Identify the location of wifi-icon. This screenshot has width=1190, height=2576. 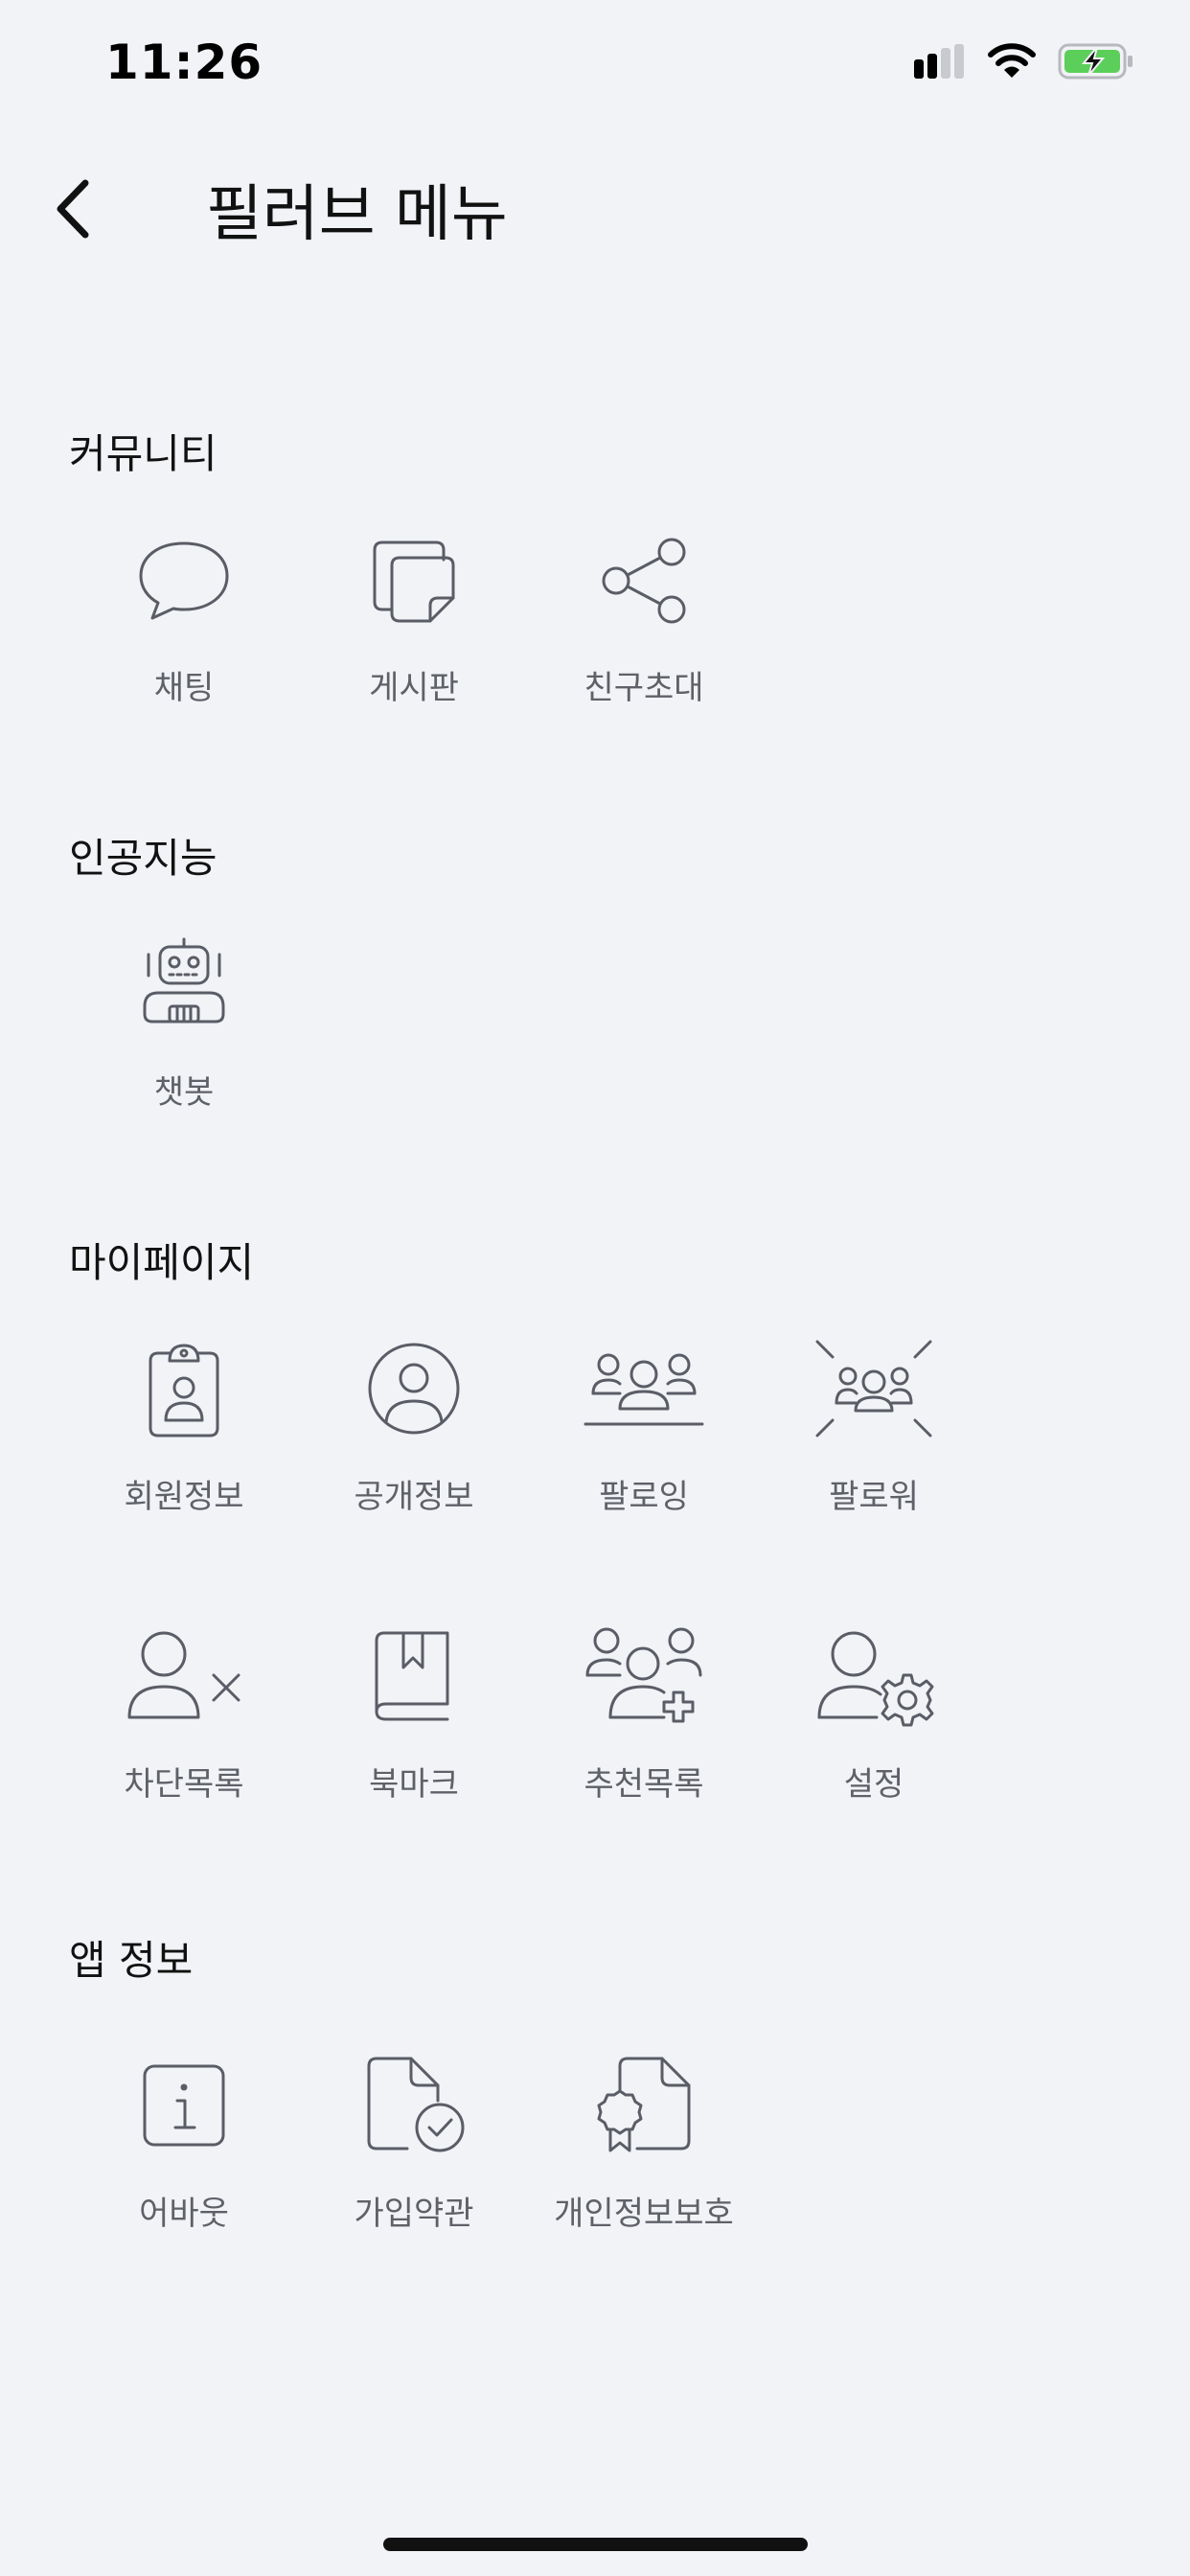
(1012, 63).